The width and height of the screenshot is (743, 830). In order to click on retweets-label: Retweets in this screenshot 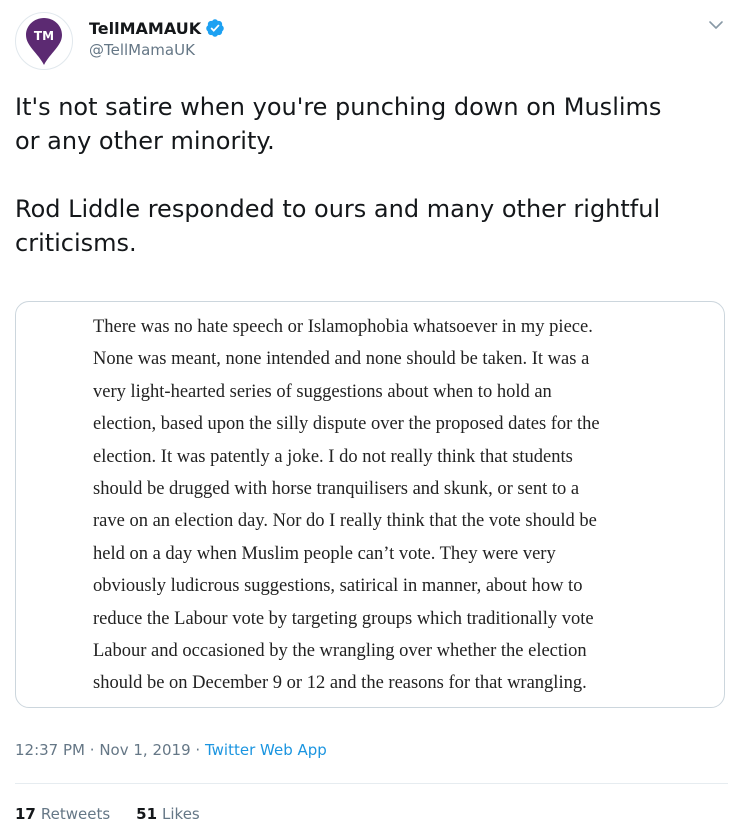, I will do `click(75, 814)`.